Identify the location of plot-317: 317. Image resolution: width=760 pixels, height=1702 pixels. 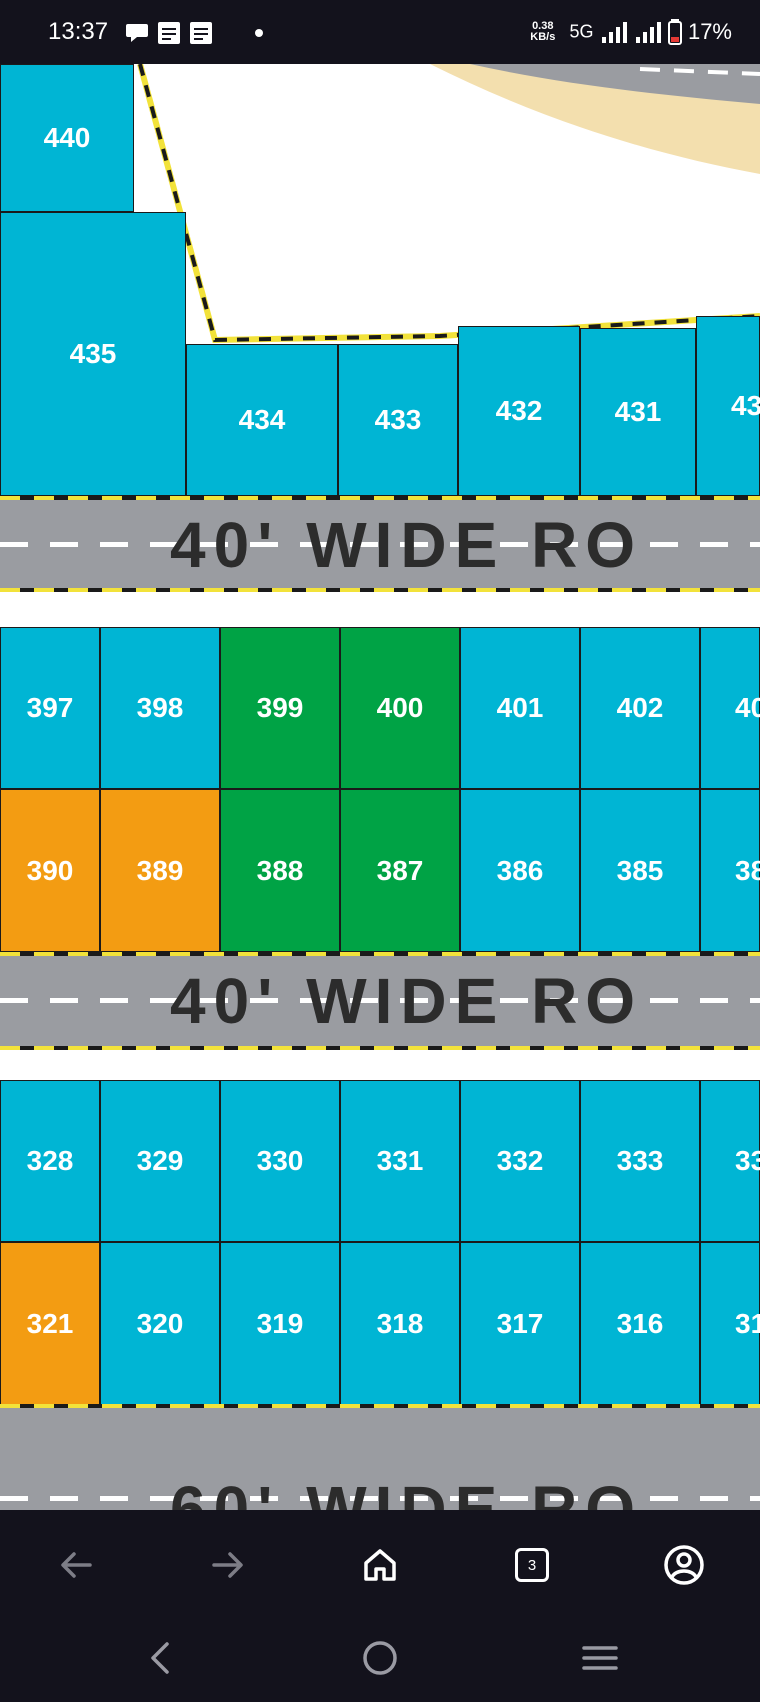
(520, 1324).